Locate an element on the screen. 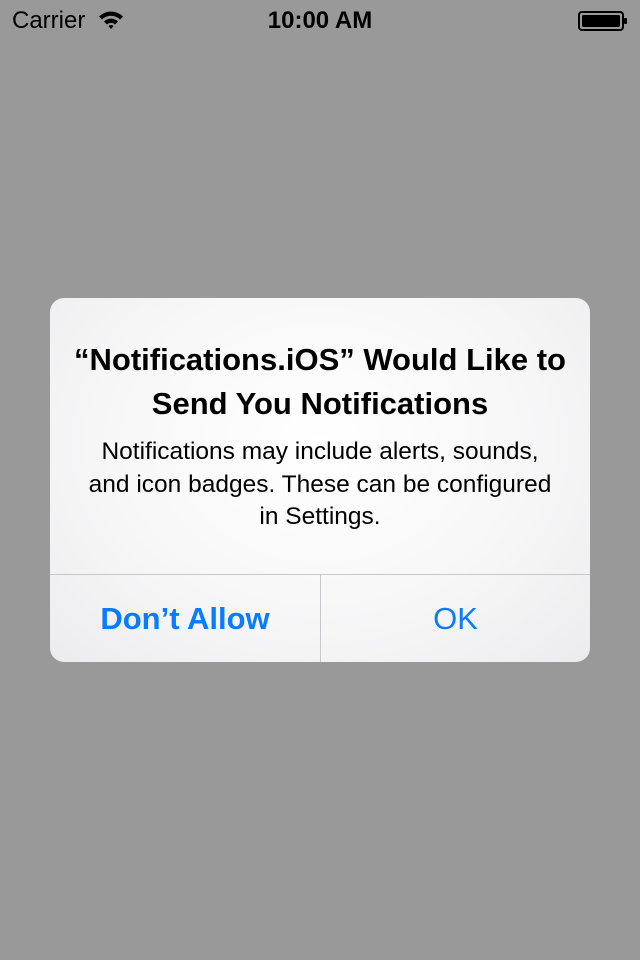 Image resolution: width=640 pixels, height=960 pixels. dont-allow-button: Don’t Allow is located at coordinates (185, 618).